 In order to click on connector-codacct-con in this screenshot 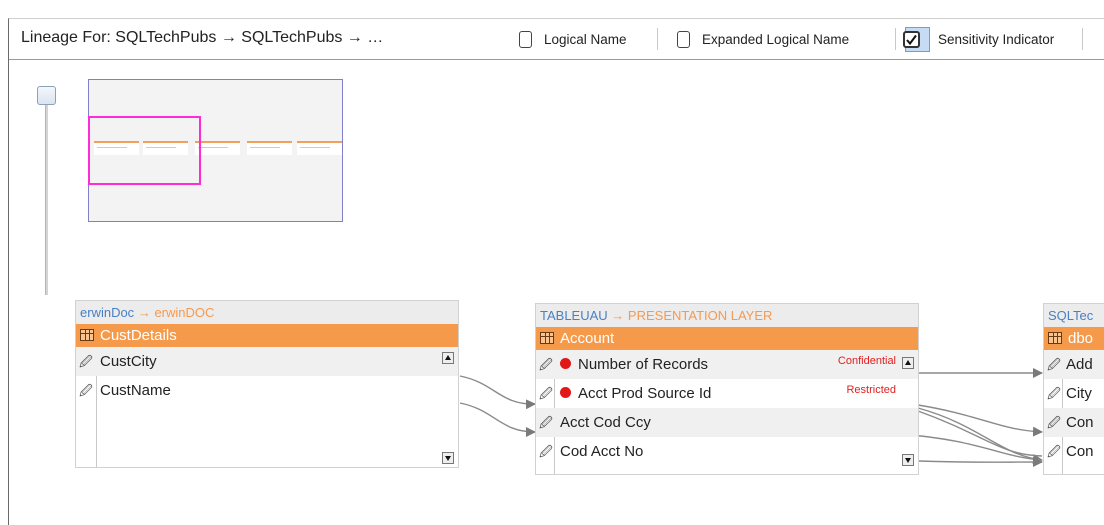, I will do `click(980, 462)`.